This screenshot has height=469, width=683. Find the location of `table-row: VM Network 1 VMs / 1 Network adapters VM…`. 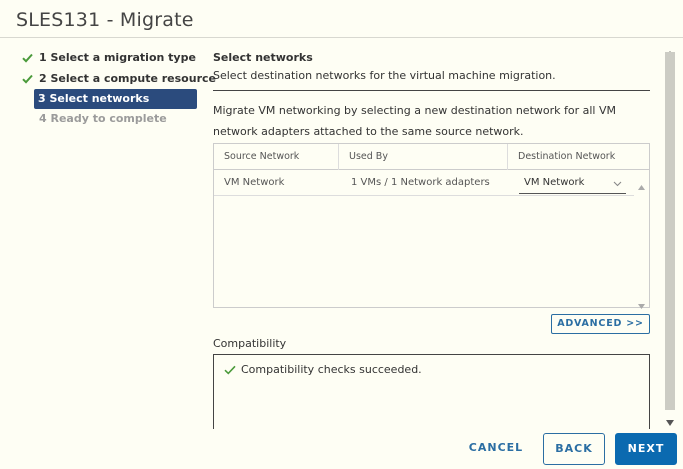

table-row: VM Network 1 VMs / 1 Network adapters VM… is located at coordinates (424, 183).